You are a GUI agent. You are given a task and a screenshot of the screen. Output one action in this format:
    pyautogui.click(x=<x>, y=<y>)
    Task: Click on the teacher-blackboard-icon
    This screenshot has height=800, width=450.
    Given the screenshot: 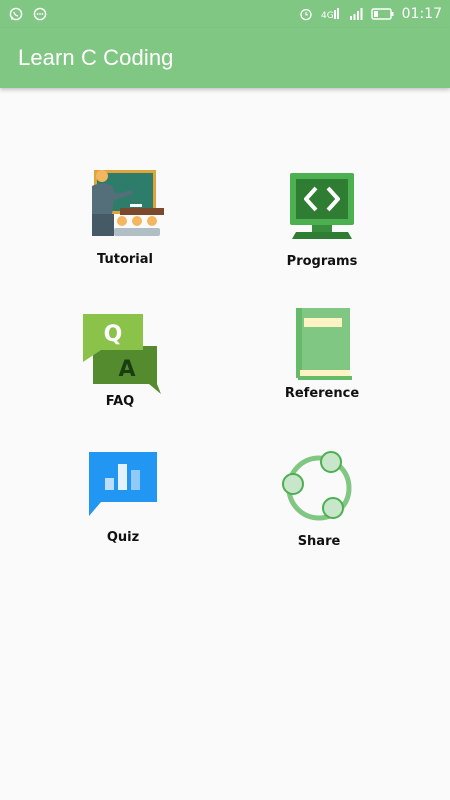 What is the action you would take?
    pyautogui.click(x=128, y=203)
    